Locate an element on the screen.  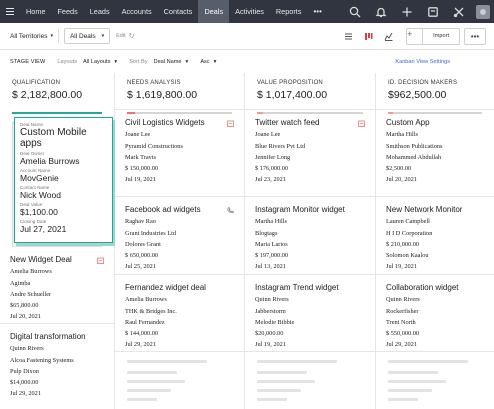
kanban-view-icon is located at coordinates (368, 36).